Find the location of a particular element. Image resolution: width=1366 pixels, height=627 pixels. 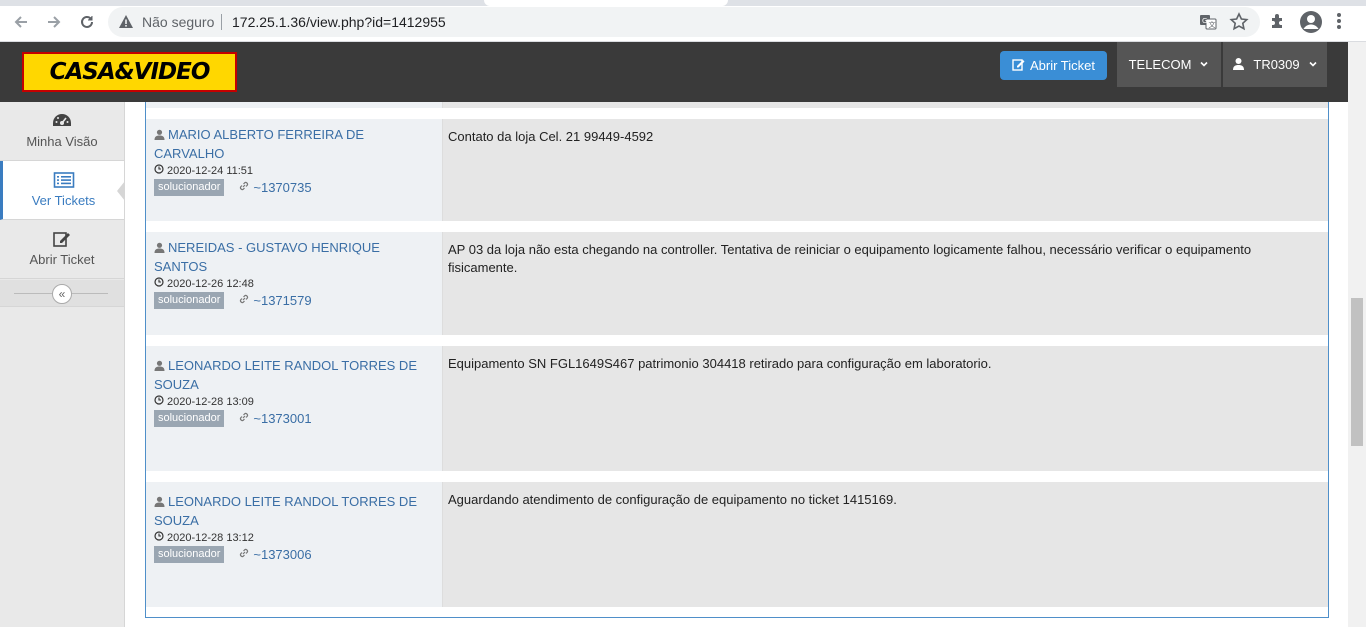

entry-tags: solucionador ~1370735 is located at coordinates (294, 187).